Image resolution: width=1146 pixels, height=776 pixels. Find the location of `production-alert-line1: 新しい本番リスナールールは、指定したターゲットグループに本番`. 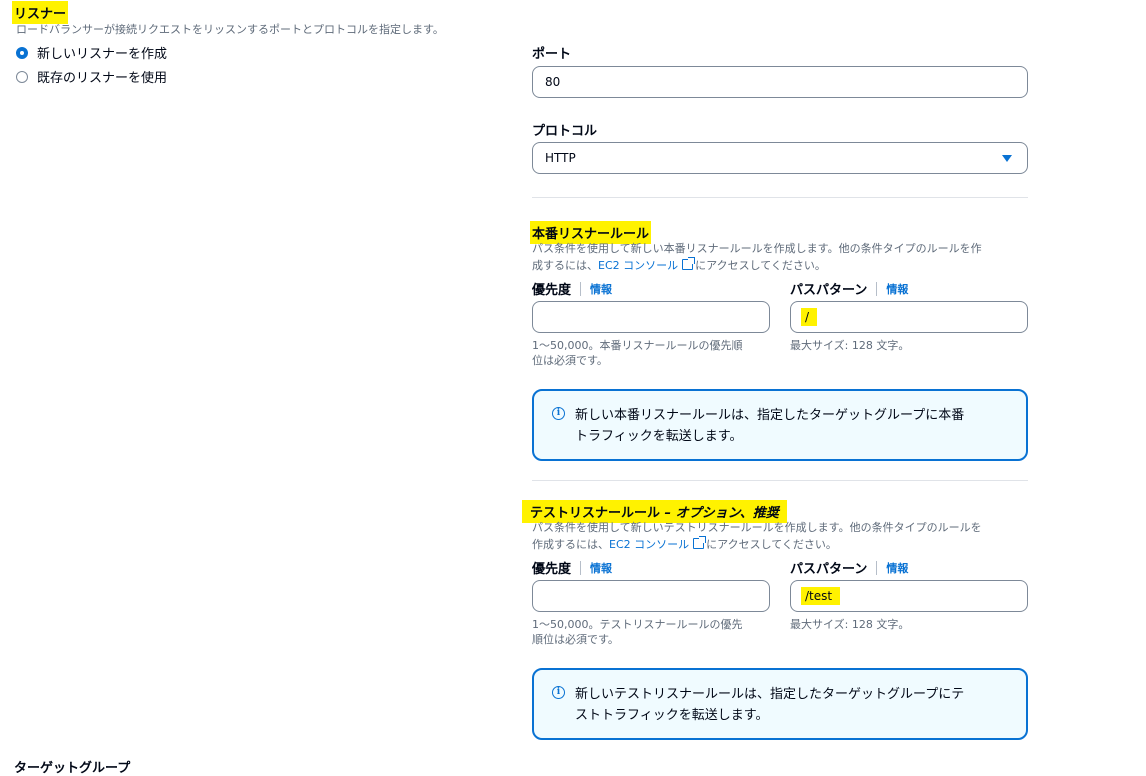

production-alert-line1: 新しい本番リスナールールは、指定したターゲットグループに本番 is located at coordinates (770, 415).